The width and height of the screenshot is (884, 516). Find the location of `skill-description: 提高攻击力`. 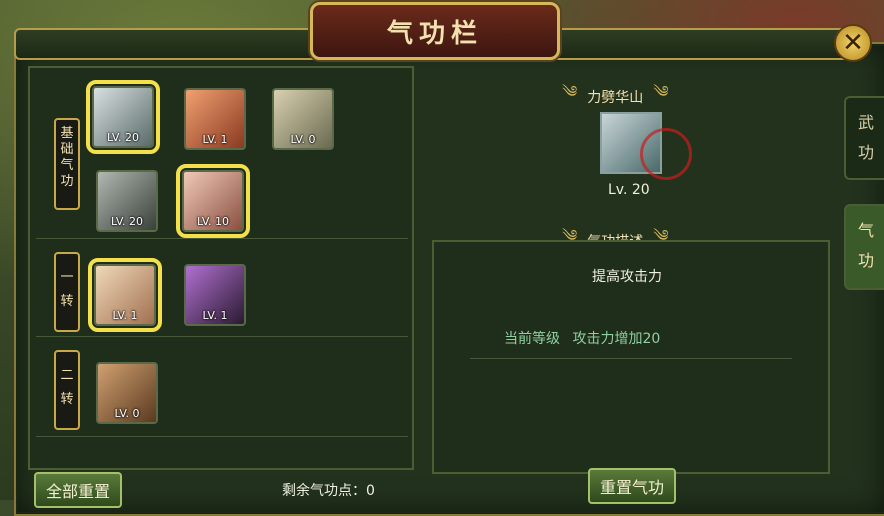

skill-description: 提高攻击力 is located at coordinates (627, 277).